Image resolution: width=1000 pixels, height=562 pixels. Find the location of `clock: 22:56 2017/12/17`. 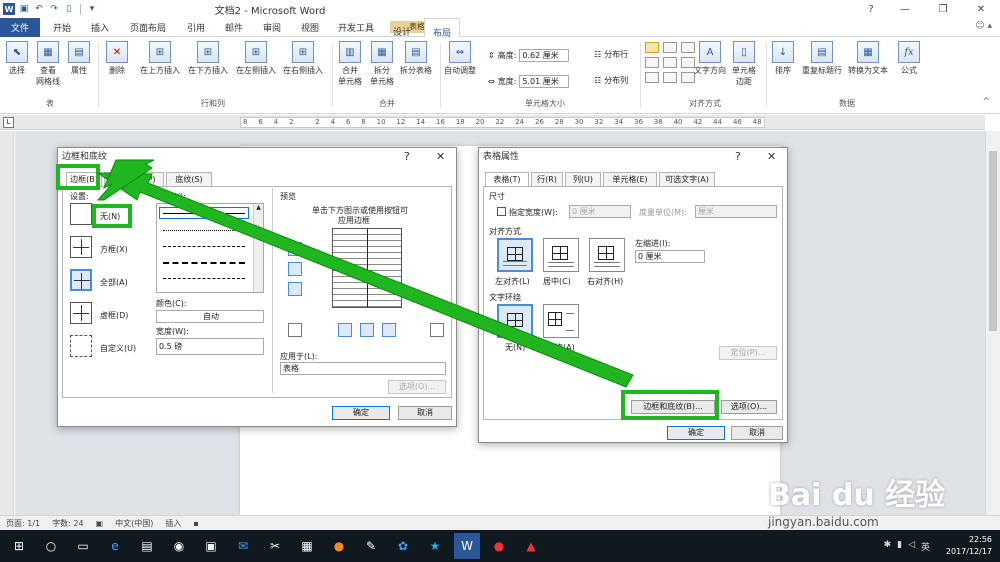

clock: 22:56 2017/12/17 is located at coordinates (969, 546).